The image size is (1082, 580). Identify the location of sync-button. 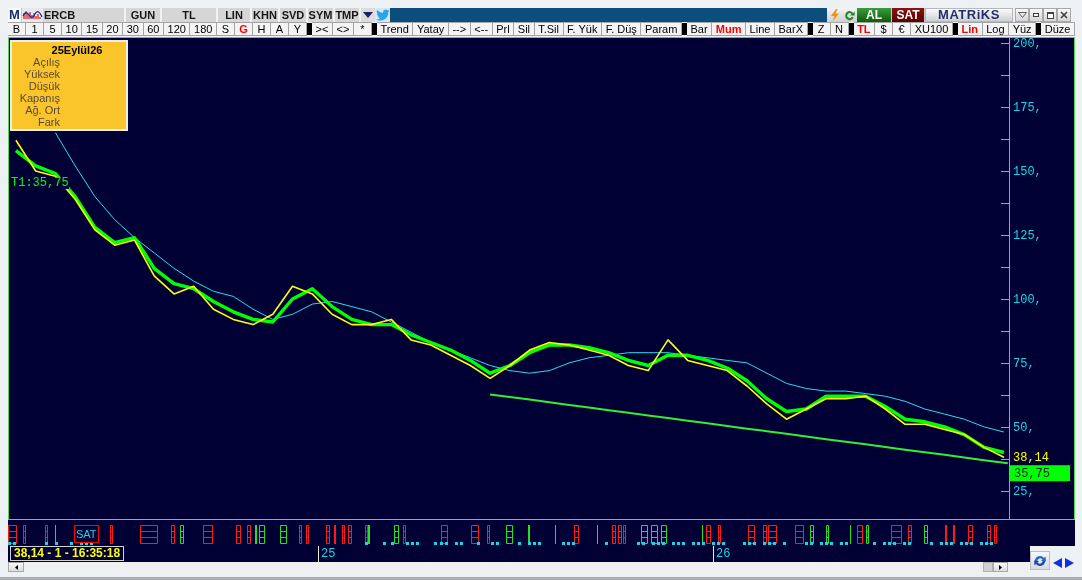
(1040, 560).